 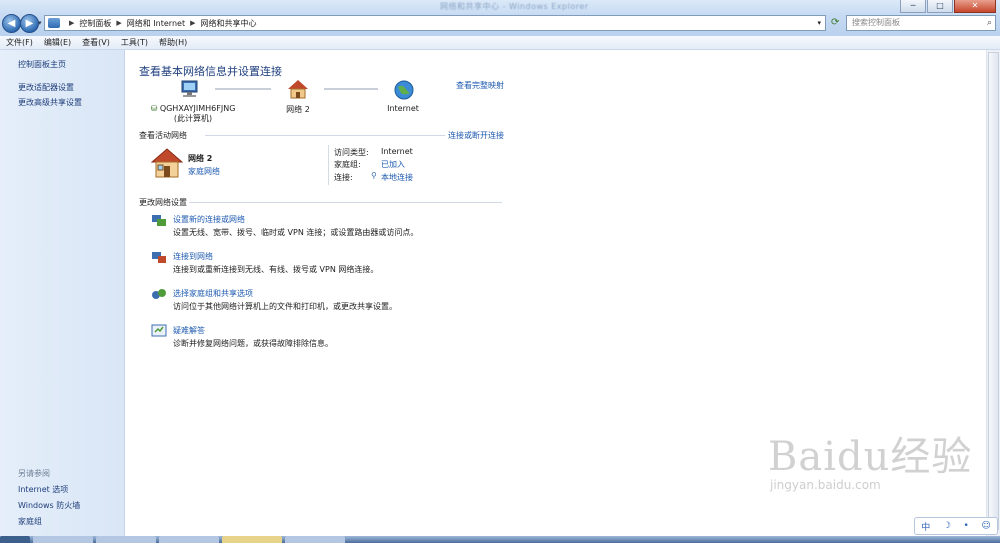 I want to click on network-type-link: 家庭网络, so click(x=204, y=171).